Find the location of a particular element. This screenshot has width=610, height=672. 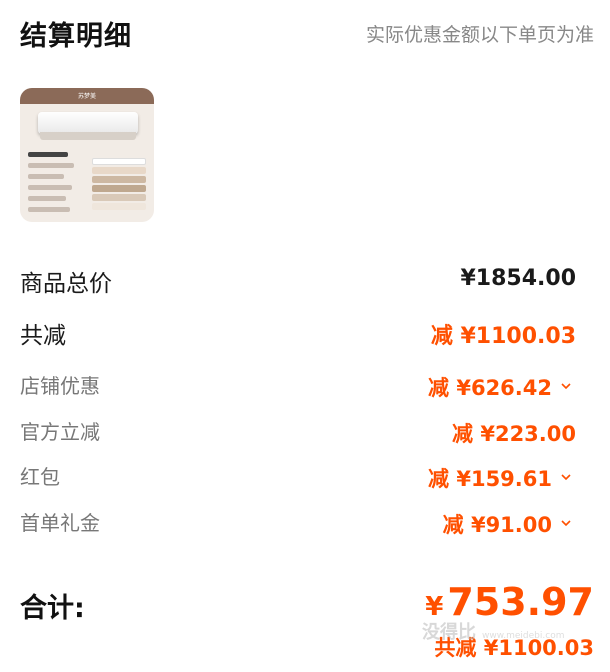

discount-label: 官方立减 is located at coordinates (60, 432).